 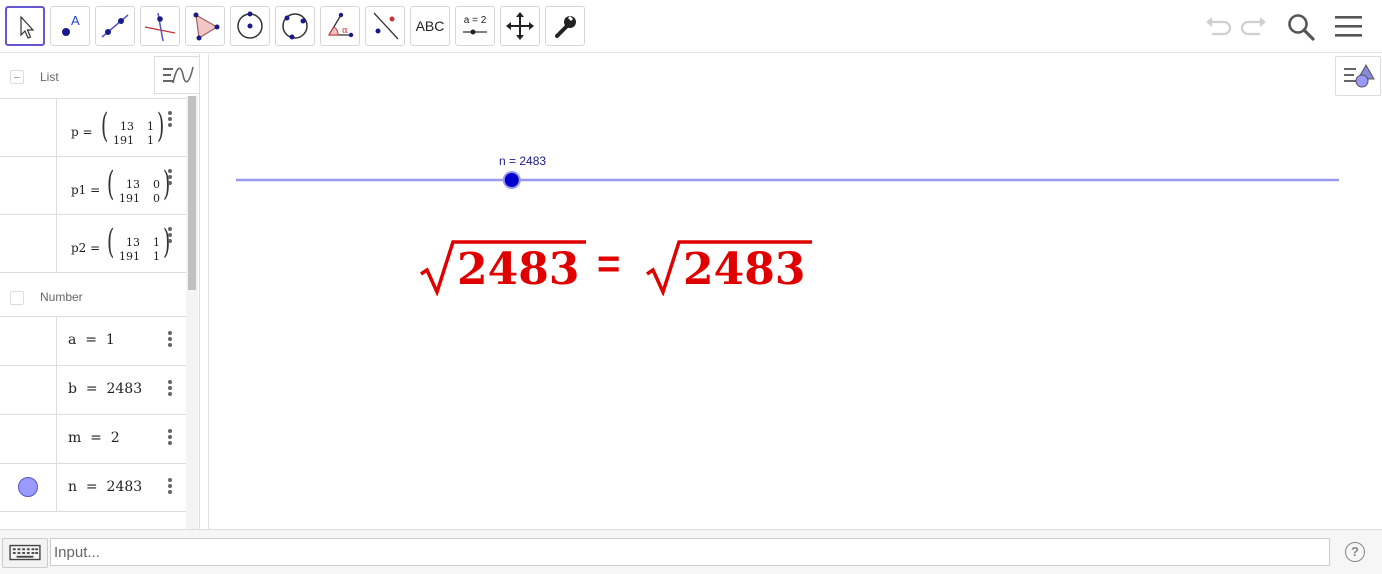 I want to click on visibility-toggle-marble, so click(x=28, y=487).